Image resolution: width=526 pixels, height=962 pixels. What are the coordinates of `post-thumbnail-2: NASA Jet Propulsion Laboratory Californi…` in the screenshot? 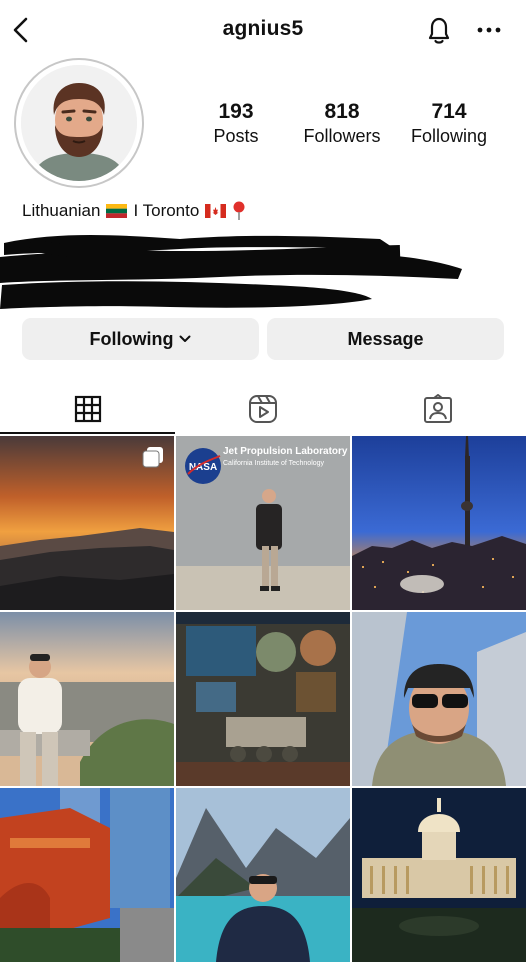 It's located at (263, 523).